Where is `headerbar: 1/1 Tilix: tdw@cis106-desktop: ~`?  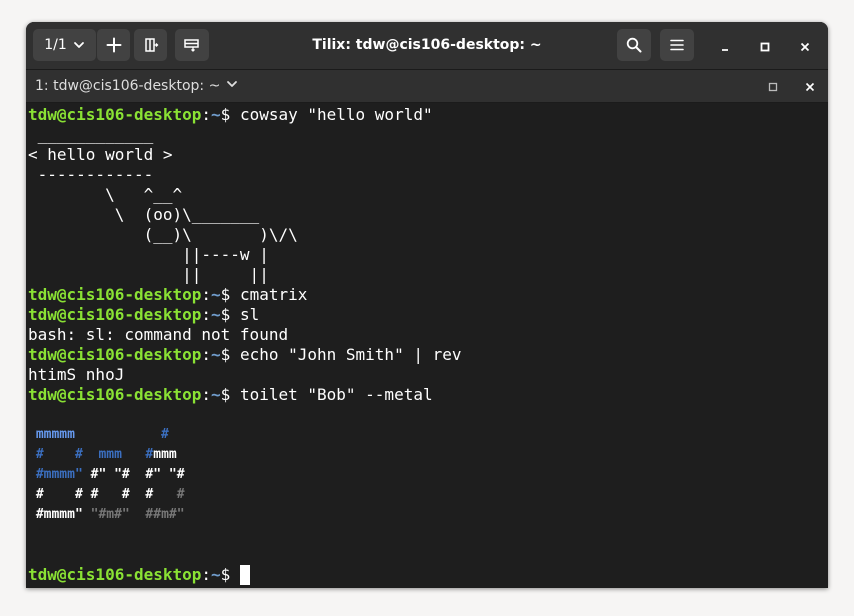
headerbar: 1/1 Tilix: tdw@cis106-desktop: ~ is located at coordinates (427, 46).